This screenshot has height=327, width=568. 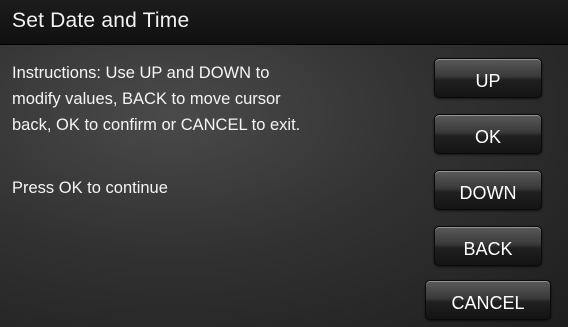 I want to click on cancel-button: CANCEL, so click(x=488, y=300).